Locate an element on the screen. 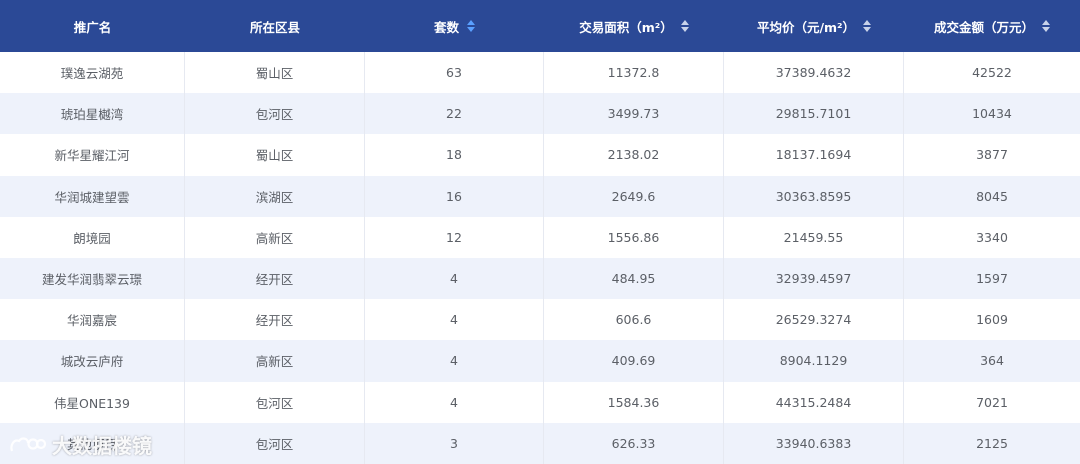  cell-amount: 2125 is located at coordinates (992, 443).